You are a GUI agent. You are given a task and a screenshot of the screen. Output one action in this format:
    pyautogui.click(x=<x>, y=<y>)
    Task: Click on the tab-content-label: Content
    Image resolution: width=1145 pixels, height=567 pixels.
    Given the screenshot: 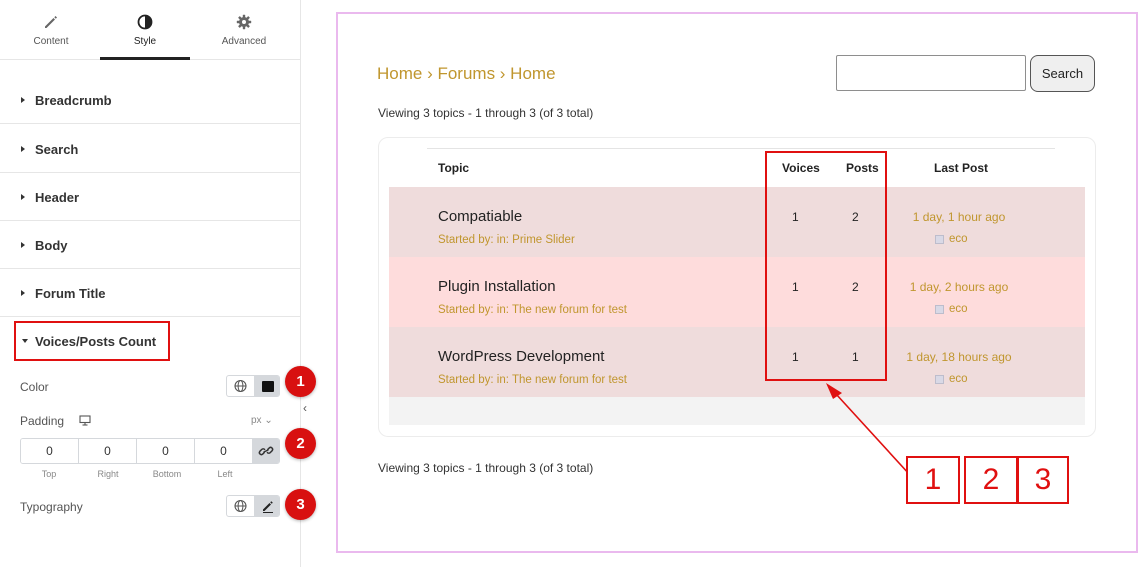 What is the action you would take?
    pyautogui.click(x=51, y=41)
    